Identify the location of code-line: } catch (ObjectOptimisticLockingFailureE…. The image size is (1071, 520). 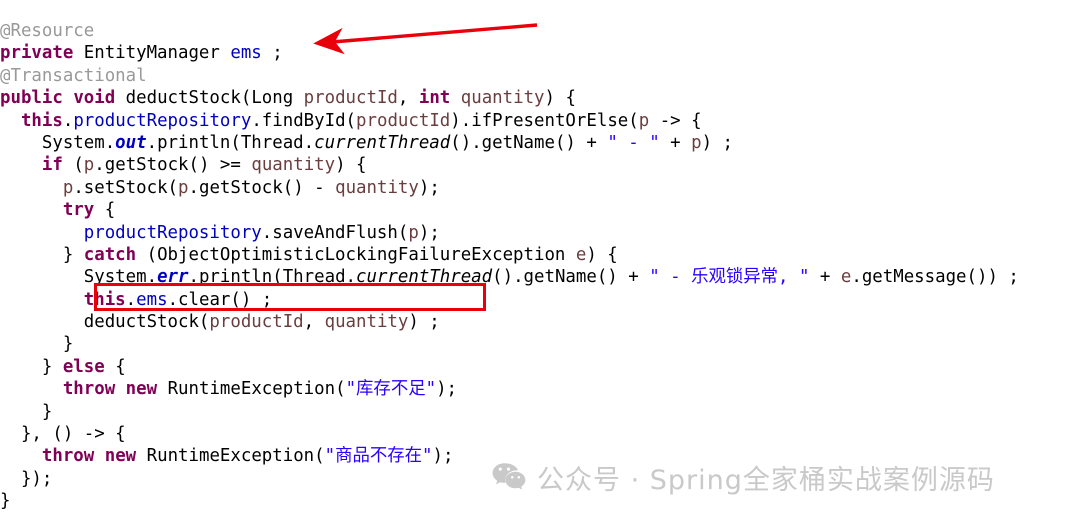
(535, 255).